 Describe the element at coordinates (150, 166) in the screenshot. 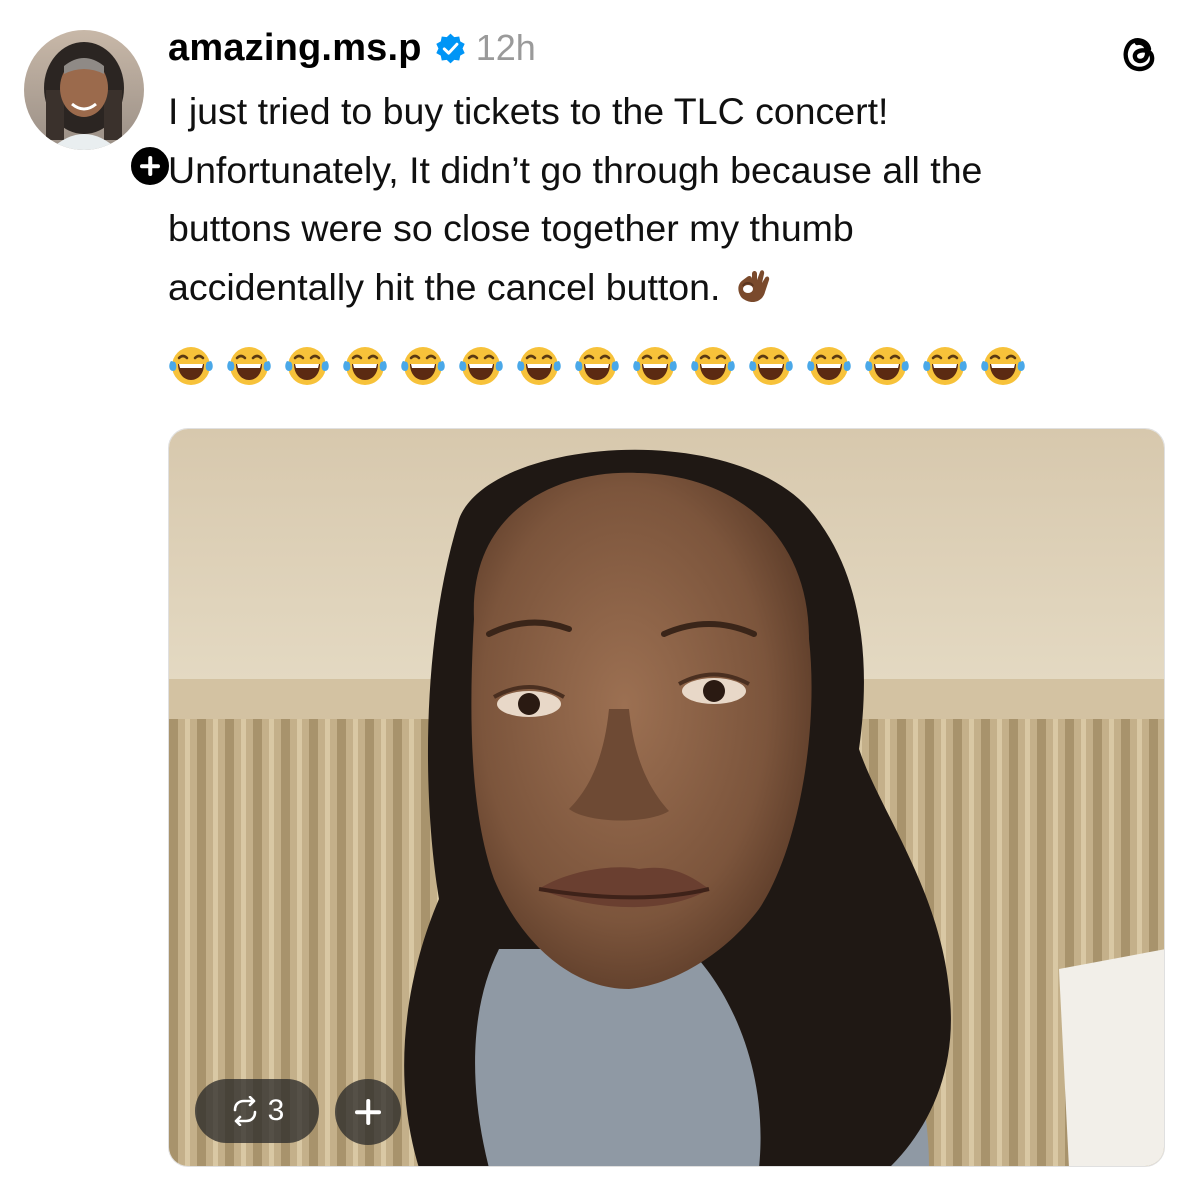

I see `follow-plus-icon` at that location.